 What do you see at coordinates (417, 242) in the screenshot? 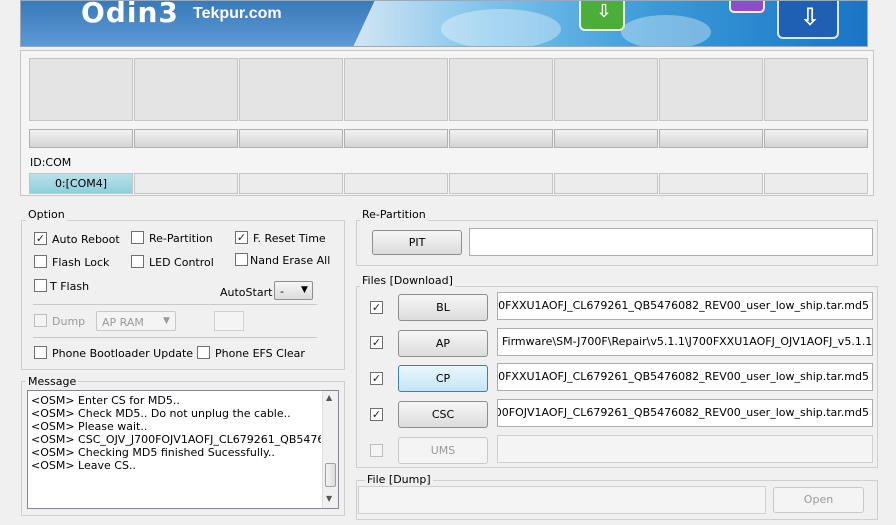
I see `pit-button: PIT` at bounding box center [417, 242].